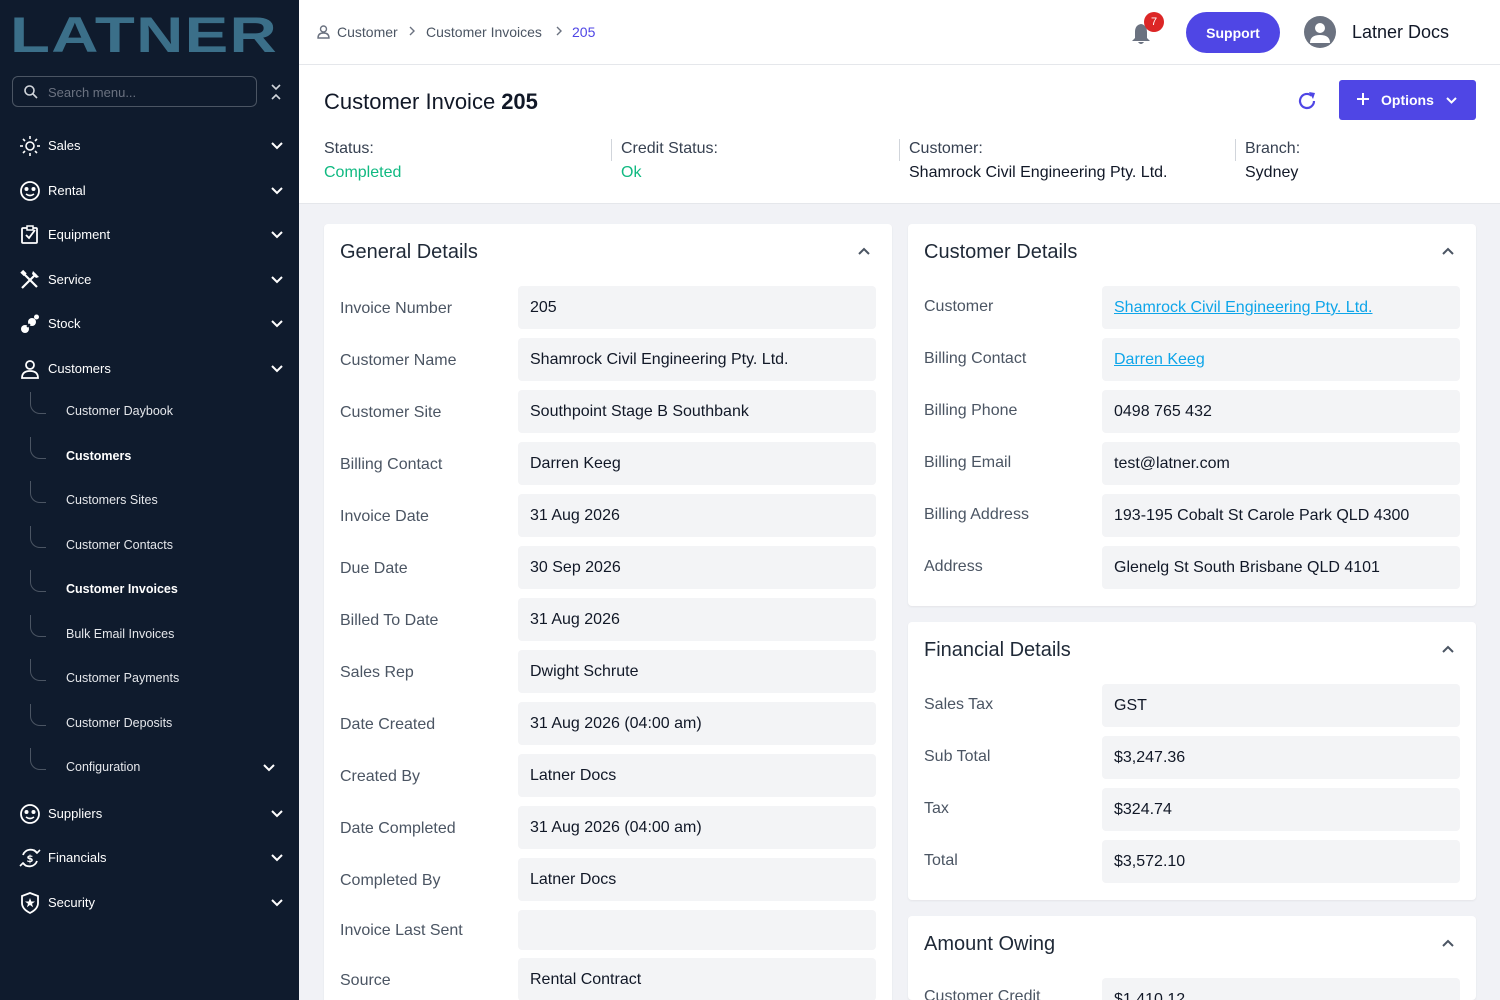 The image size is (1500, 1000). I want to click on sales-icon, so click(30, 146).